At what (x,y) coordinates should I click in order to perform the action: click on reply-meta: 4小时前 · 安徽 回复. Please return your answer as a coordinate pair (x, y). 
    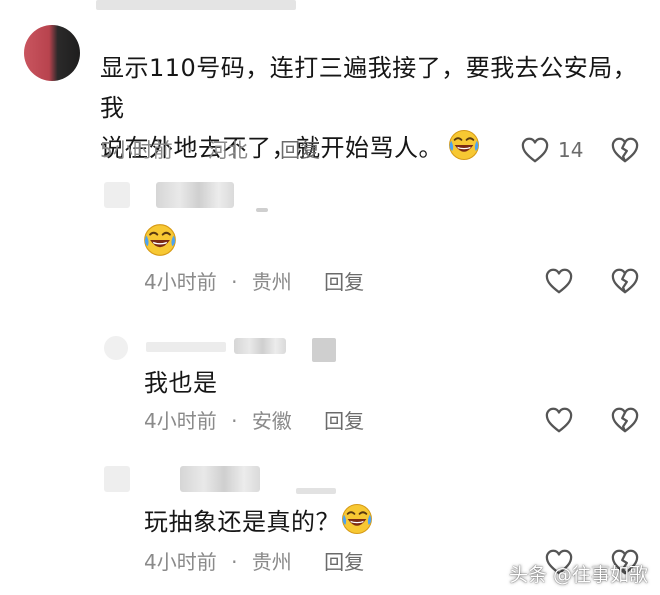
    Looking at the image, I should click on (254, 421).